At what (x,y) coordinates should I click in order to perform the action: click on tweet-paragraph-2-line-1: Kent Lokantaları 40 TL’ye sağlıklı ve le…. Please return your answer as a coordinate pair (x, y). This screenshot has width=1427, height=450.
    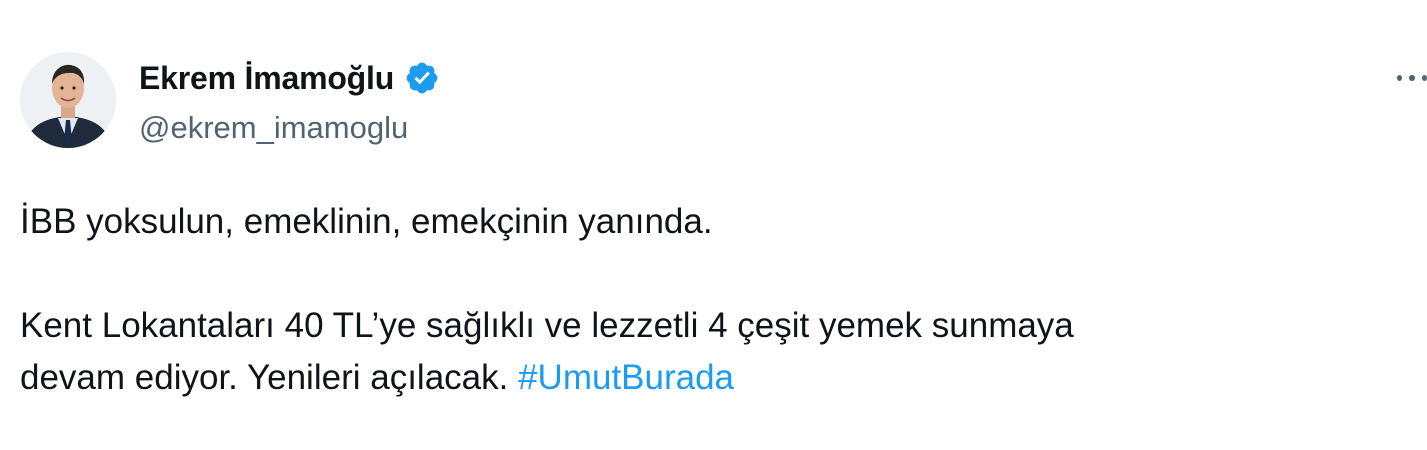
    Looking at the image, I should click on (547, 325).